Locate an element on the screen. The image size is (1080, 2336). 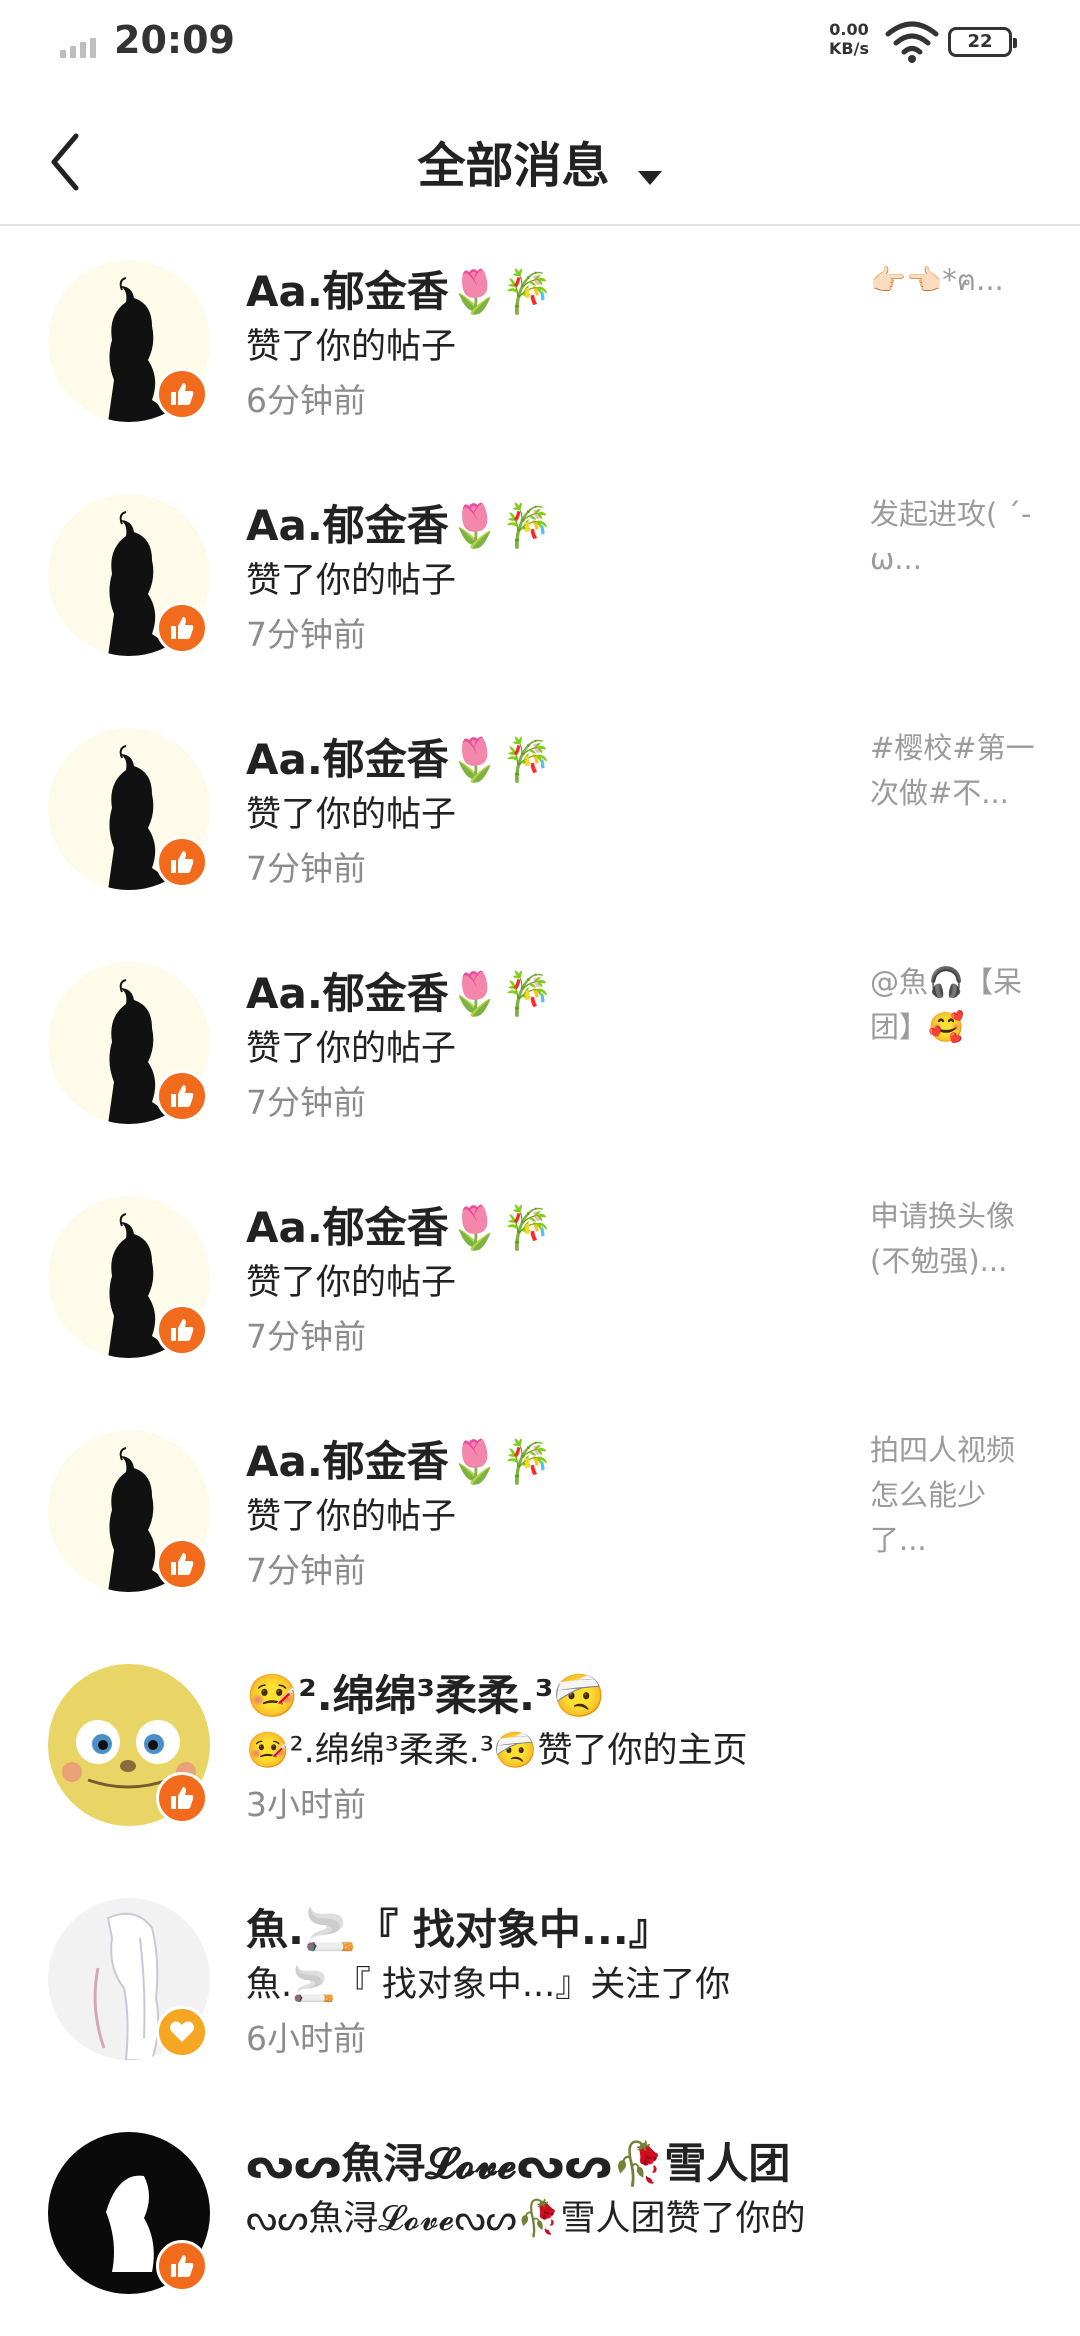
heart-icon is located at coordinates (182, 2032).